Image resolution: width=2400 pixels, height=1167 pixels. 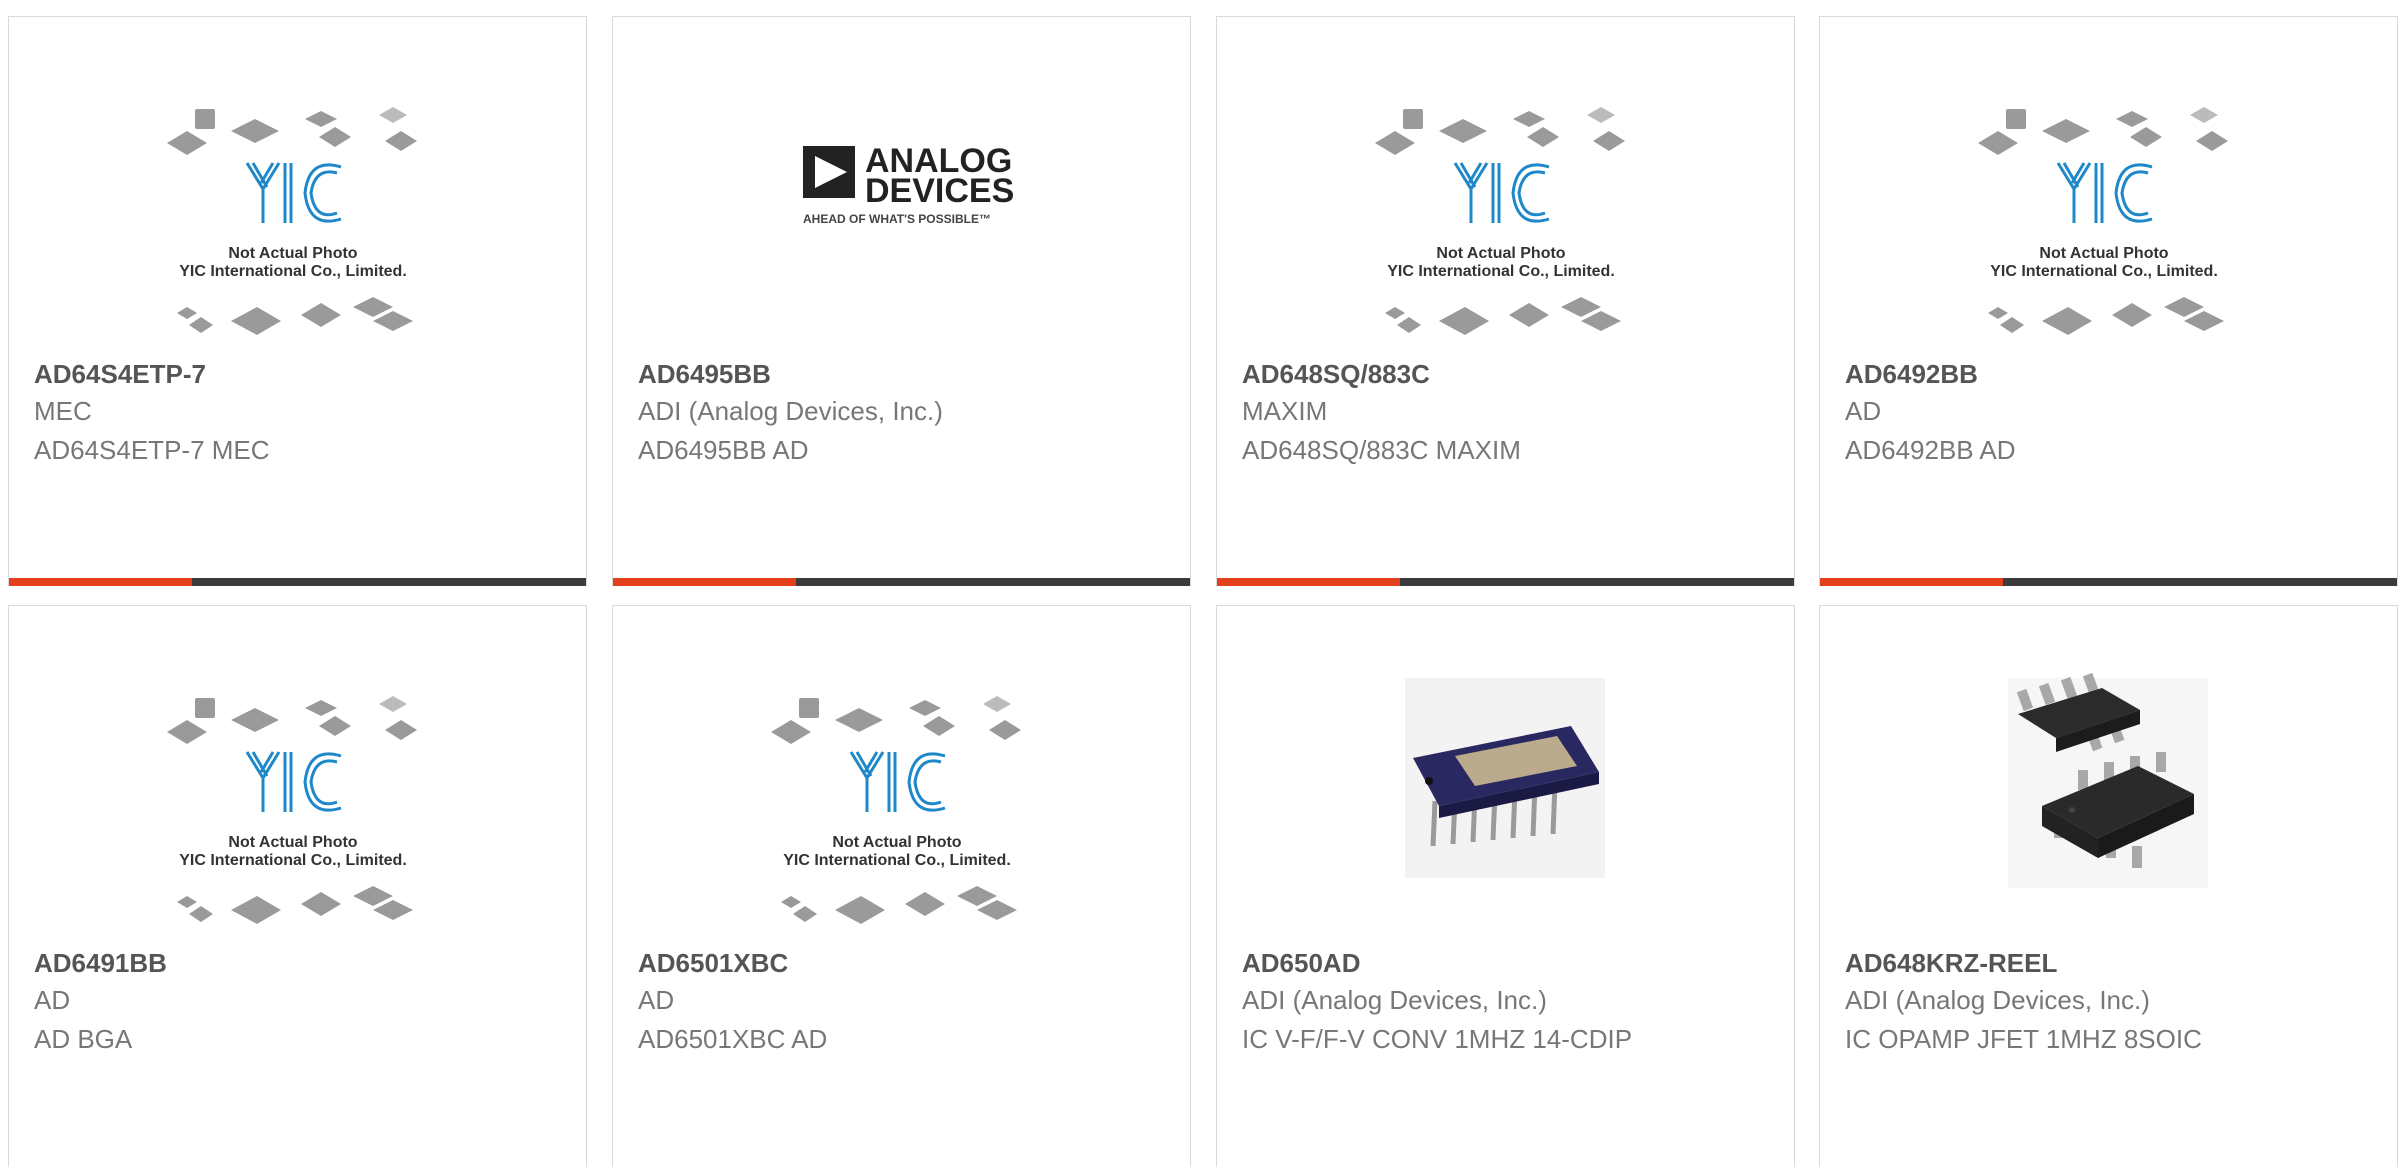 I want to click on description: AD64S4ETP-7 MEC, so click(x=152, y=450).